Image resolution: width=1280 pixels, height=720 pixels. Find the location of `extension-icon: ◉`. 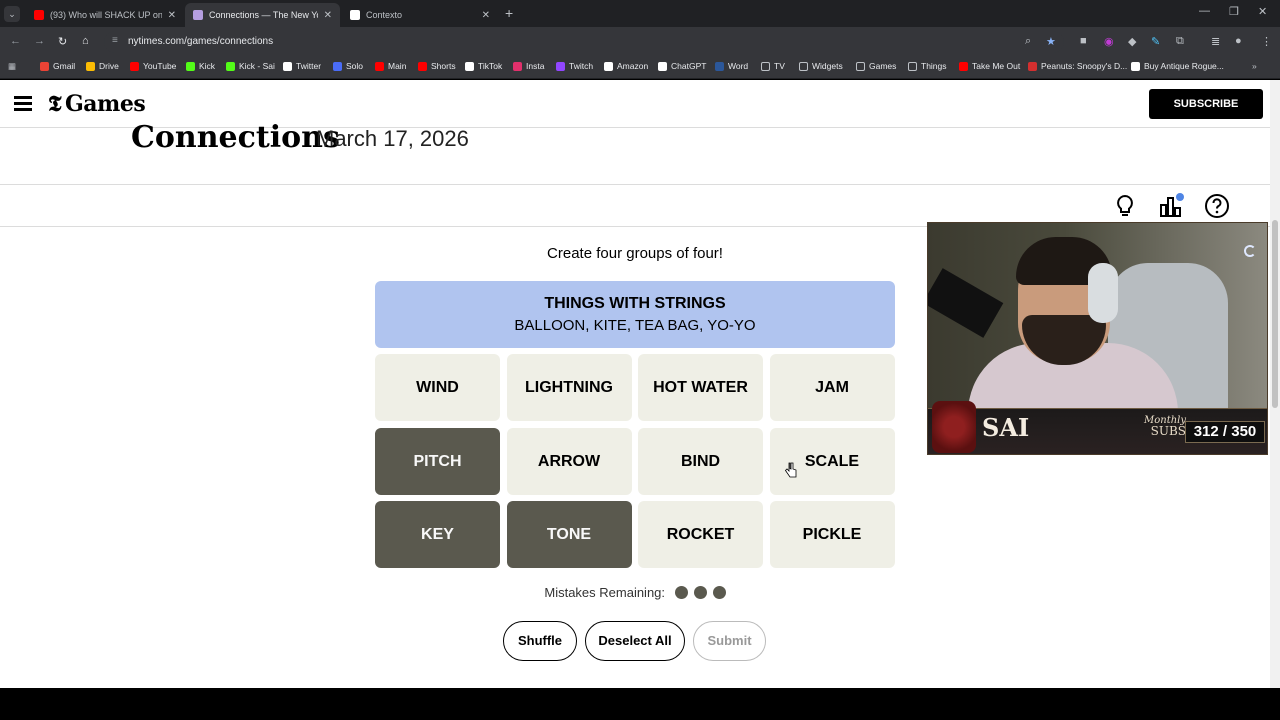

extension-icon: ◉ is located at coordinates (1109, 41).